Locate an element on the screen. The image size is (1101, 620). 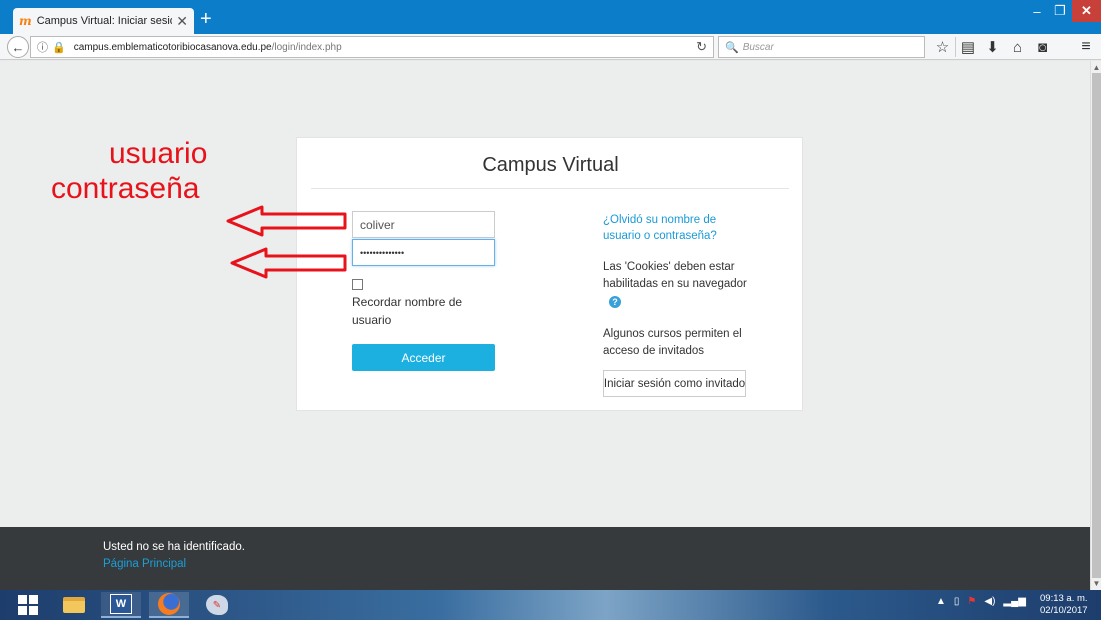
window-close-button: ✕ is located at coordinates (1086, 11).